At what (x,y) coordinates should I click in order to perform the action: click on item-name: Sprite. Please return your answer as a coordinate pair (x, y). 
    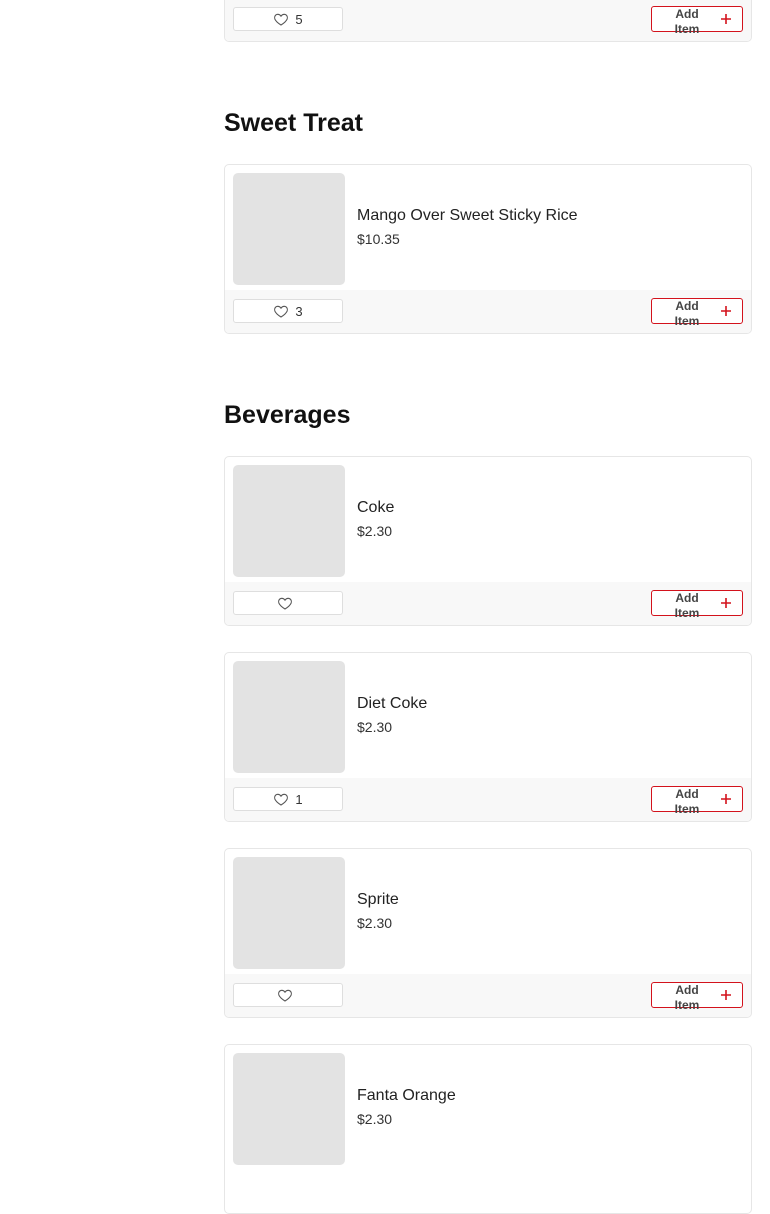
    Looking at the image, I should click on (378, 899).